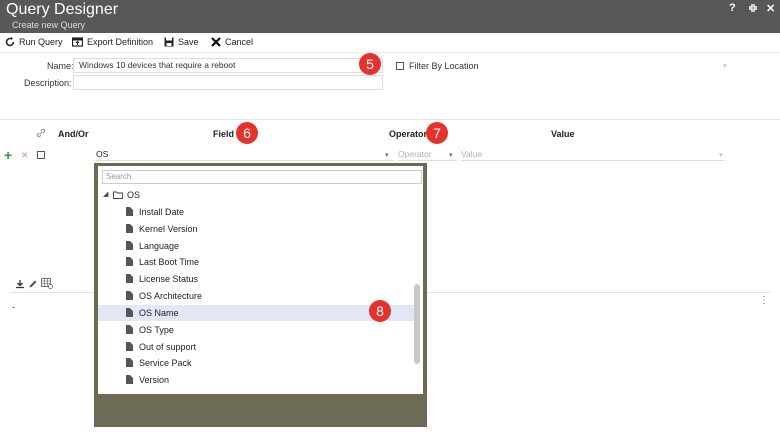 The height and width of the screenshot is (434, 780). Describe the element at coordinates (169, 42) in the screenshot. I see `save-icon` at that location.